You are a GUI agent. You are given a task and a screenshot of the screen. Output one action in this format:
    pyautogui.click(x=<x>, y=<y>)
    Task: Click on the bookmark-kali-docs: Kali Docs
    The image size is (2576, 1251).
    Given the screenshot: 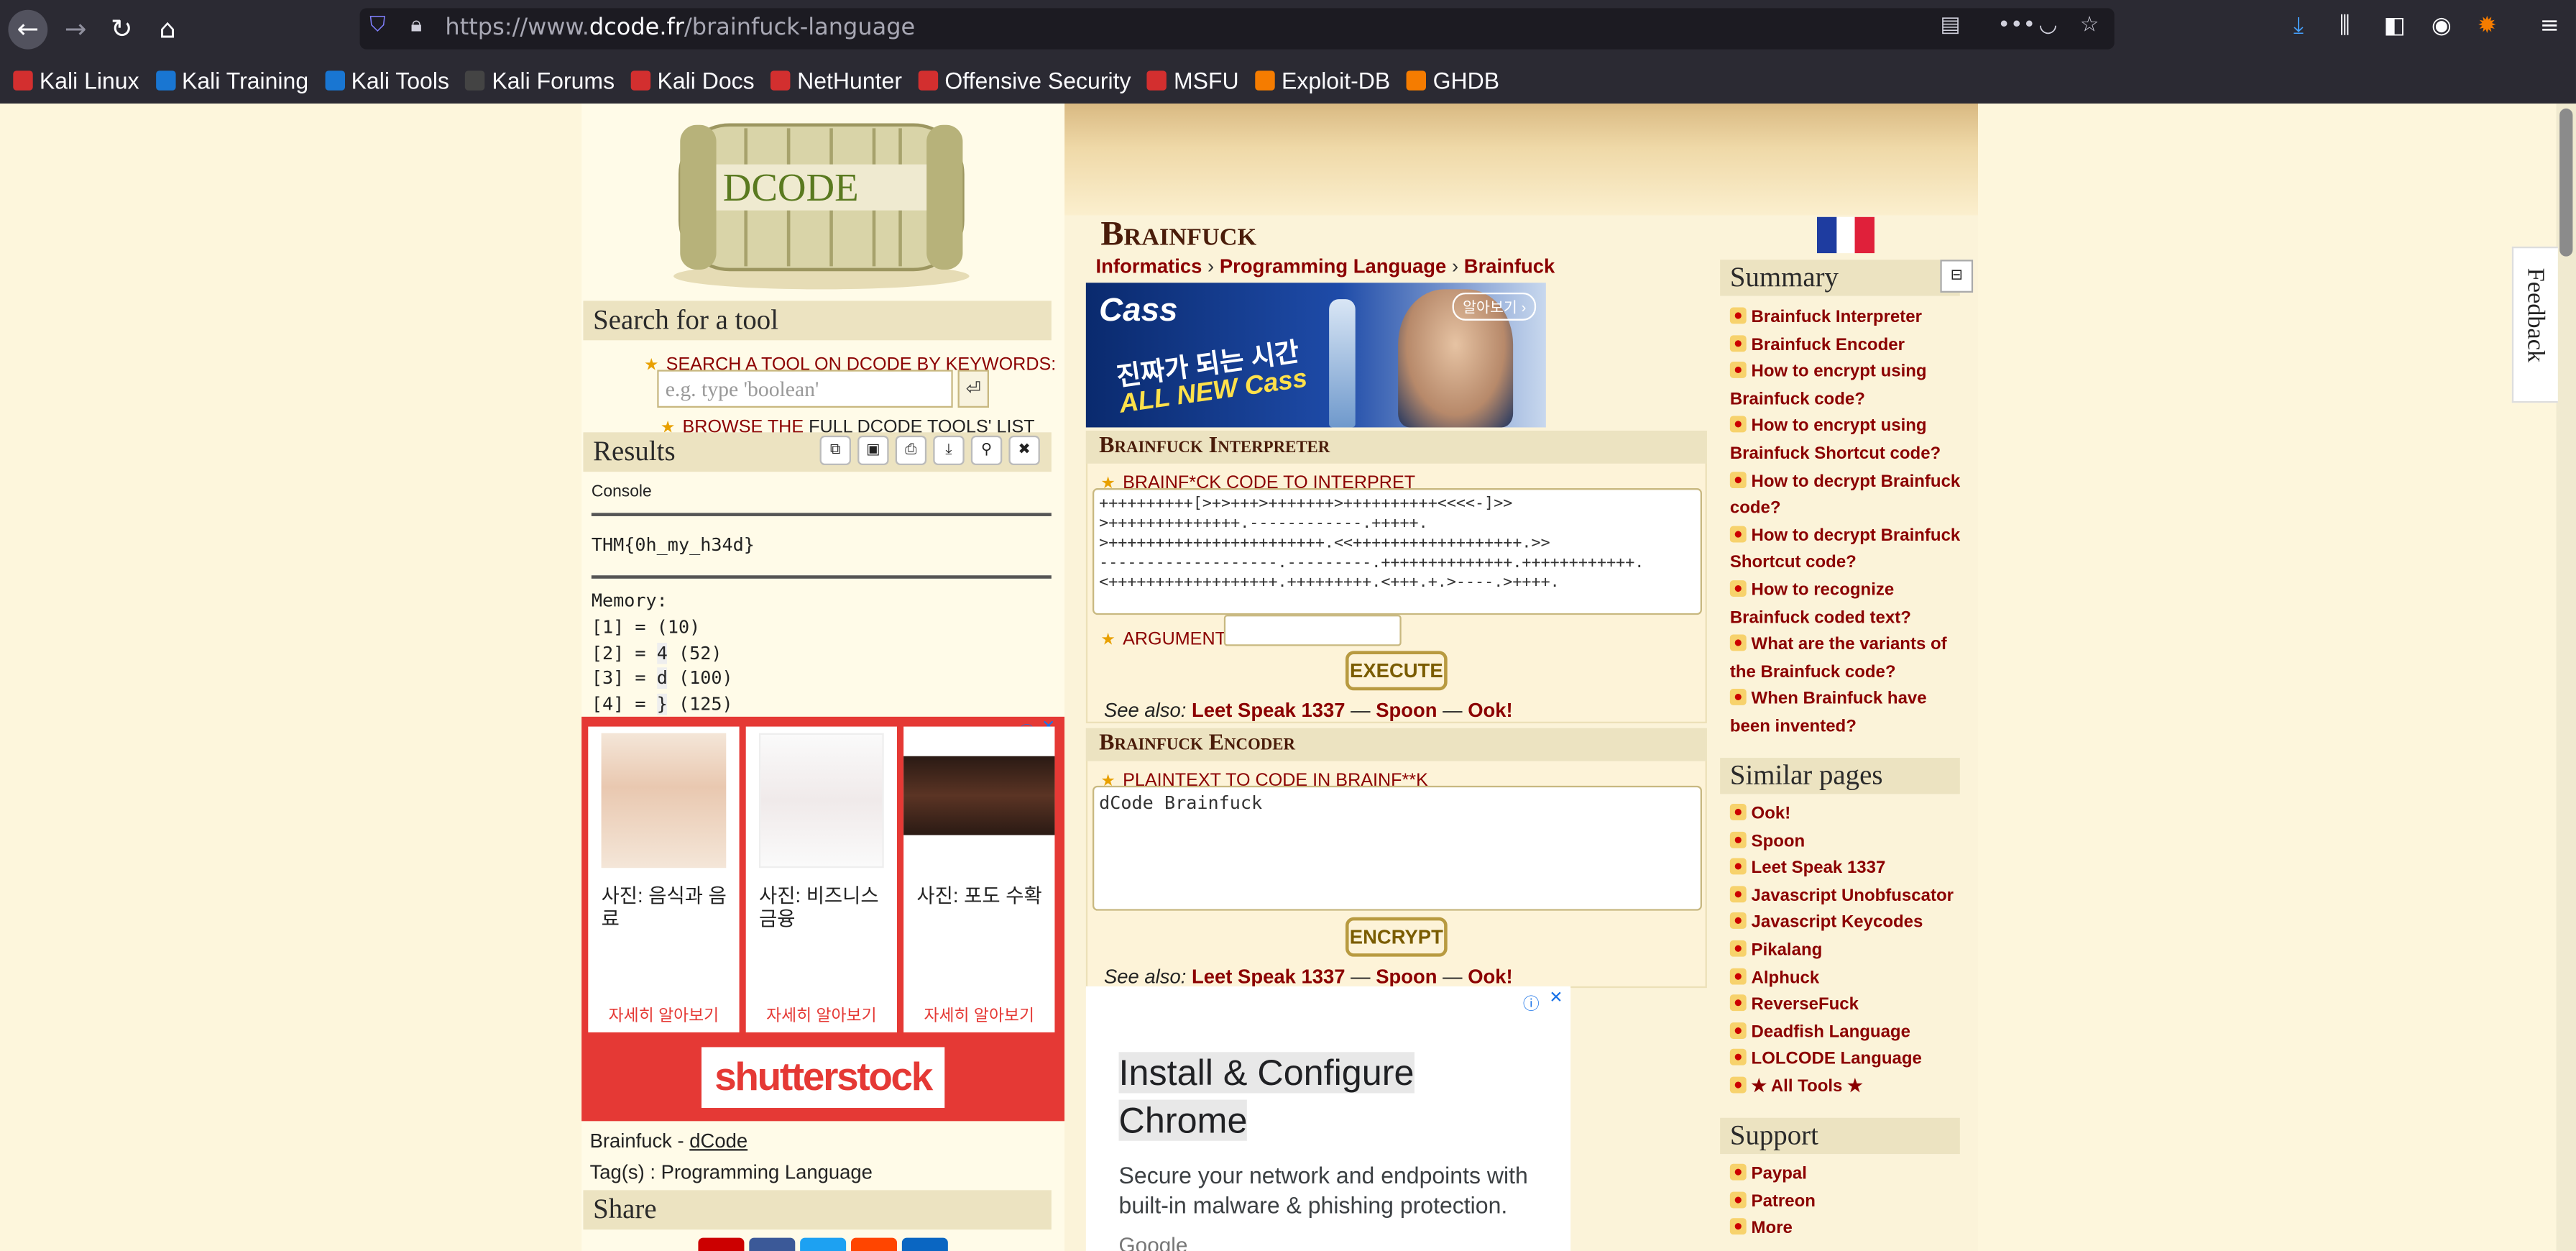 What is the action you would take?
    pyautogui.click(x=692, y=80)
    